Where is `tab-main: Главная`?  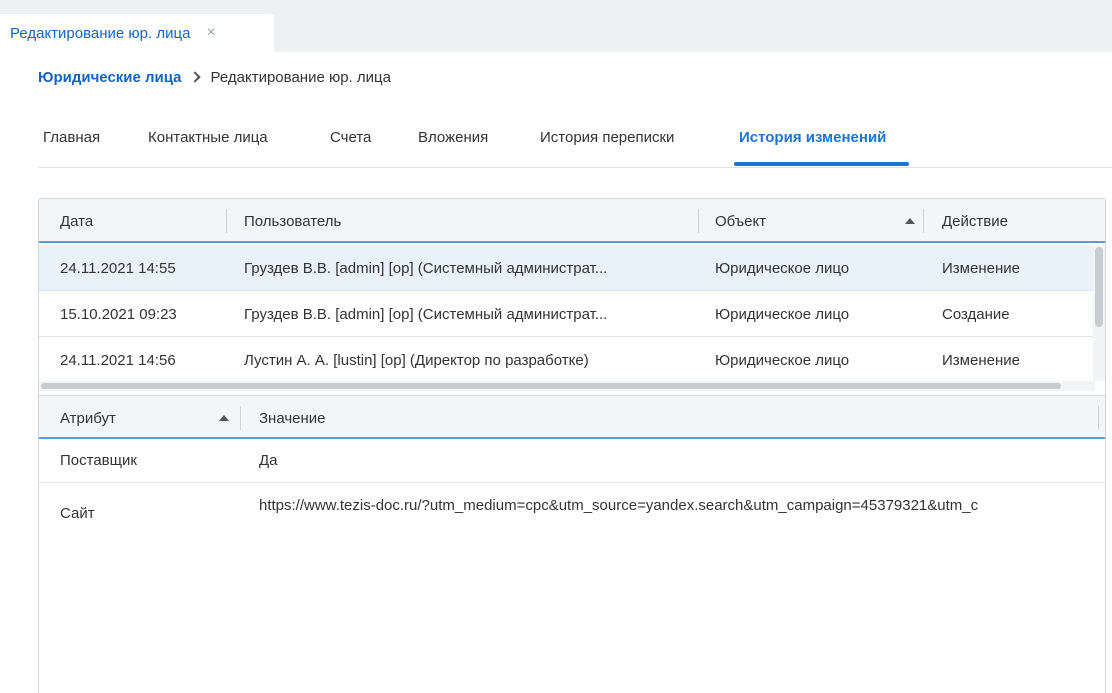 tab-main: Главная is located at coordinates (71, 142).